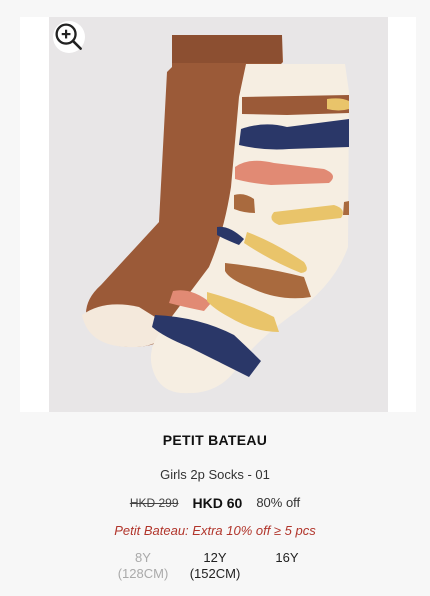  I want to click on size-option-16y: 16Y, so click(287, 566).